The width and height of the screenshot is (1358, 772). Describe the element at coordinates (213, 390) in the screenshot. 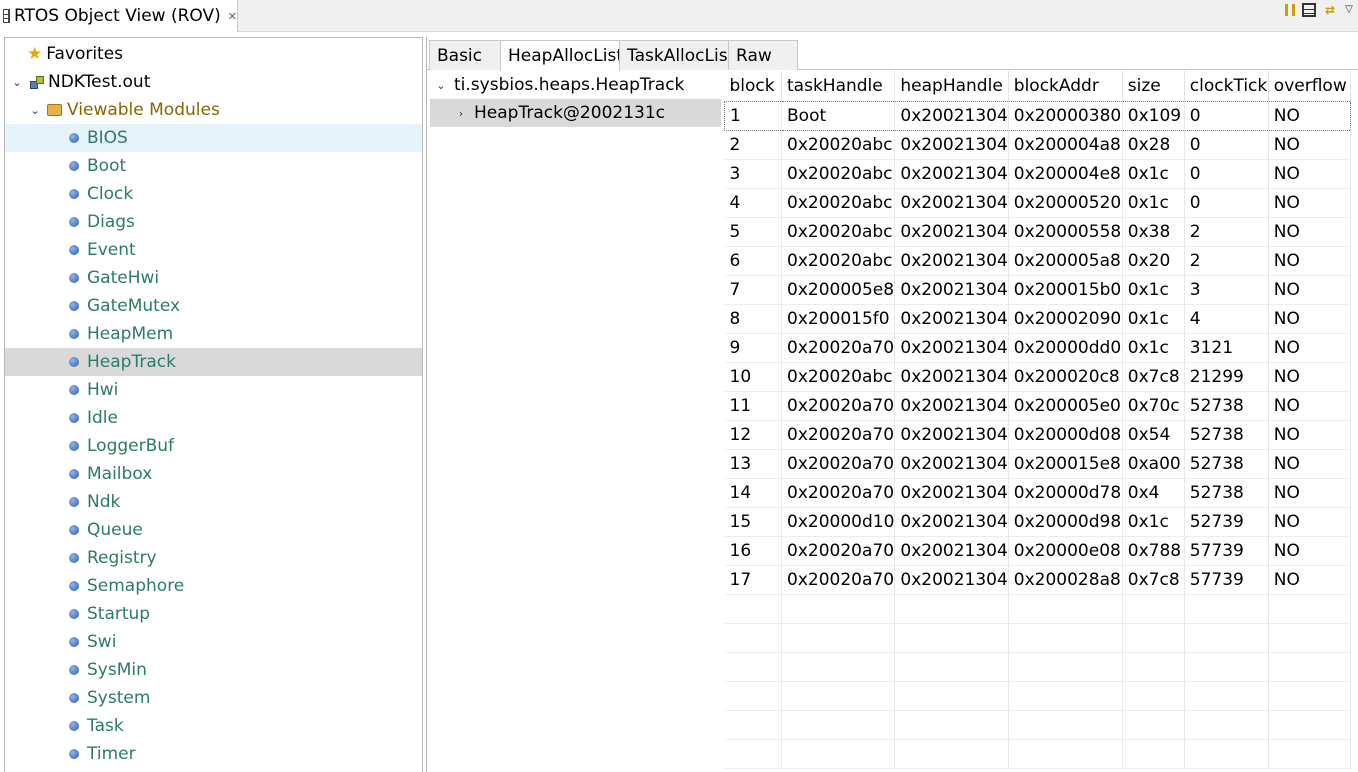

I see `tree-item-hwi: Hwi` at that location.